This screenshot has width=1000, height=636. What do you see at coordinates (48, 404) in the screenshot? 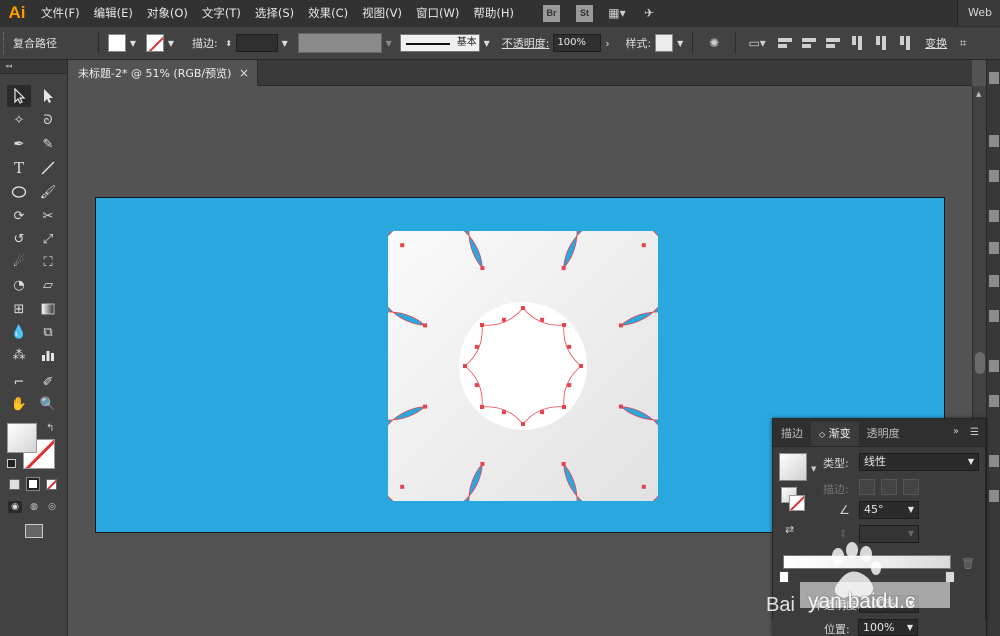
I see `zoom-icon: 🔍` at bounding box center [48, 404].